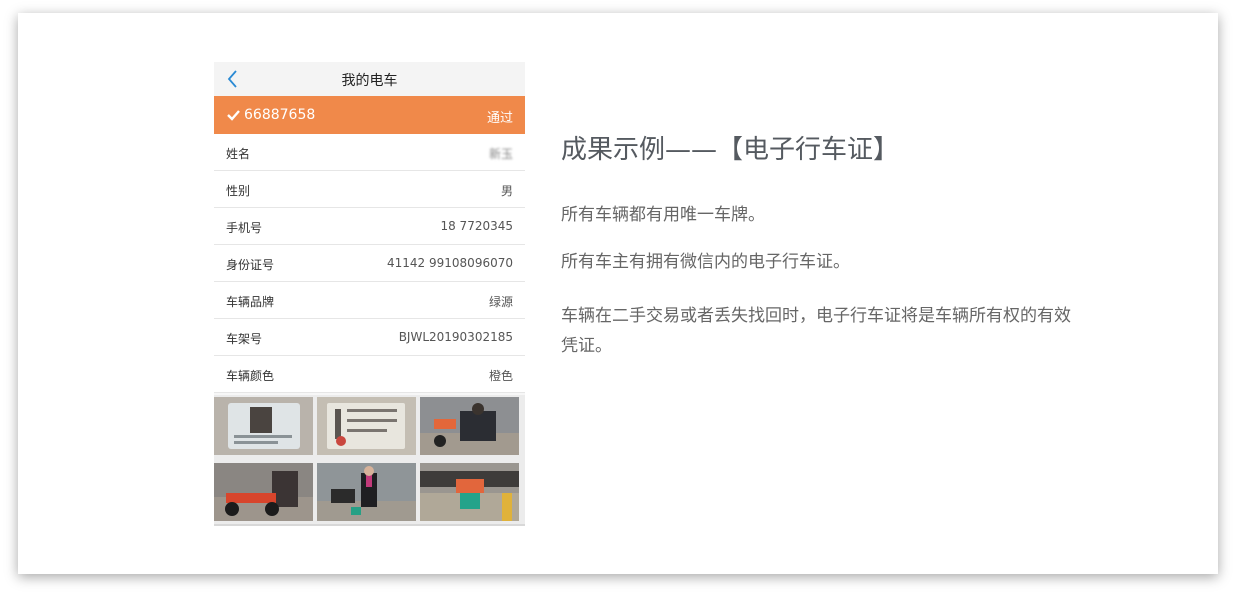 The height and width of the screenshot is (608, 1248). Describe the element at coordinates (730, 150) in the screenshot. I see `slide-heading: 成果示例——【电子行车证】` at that location.